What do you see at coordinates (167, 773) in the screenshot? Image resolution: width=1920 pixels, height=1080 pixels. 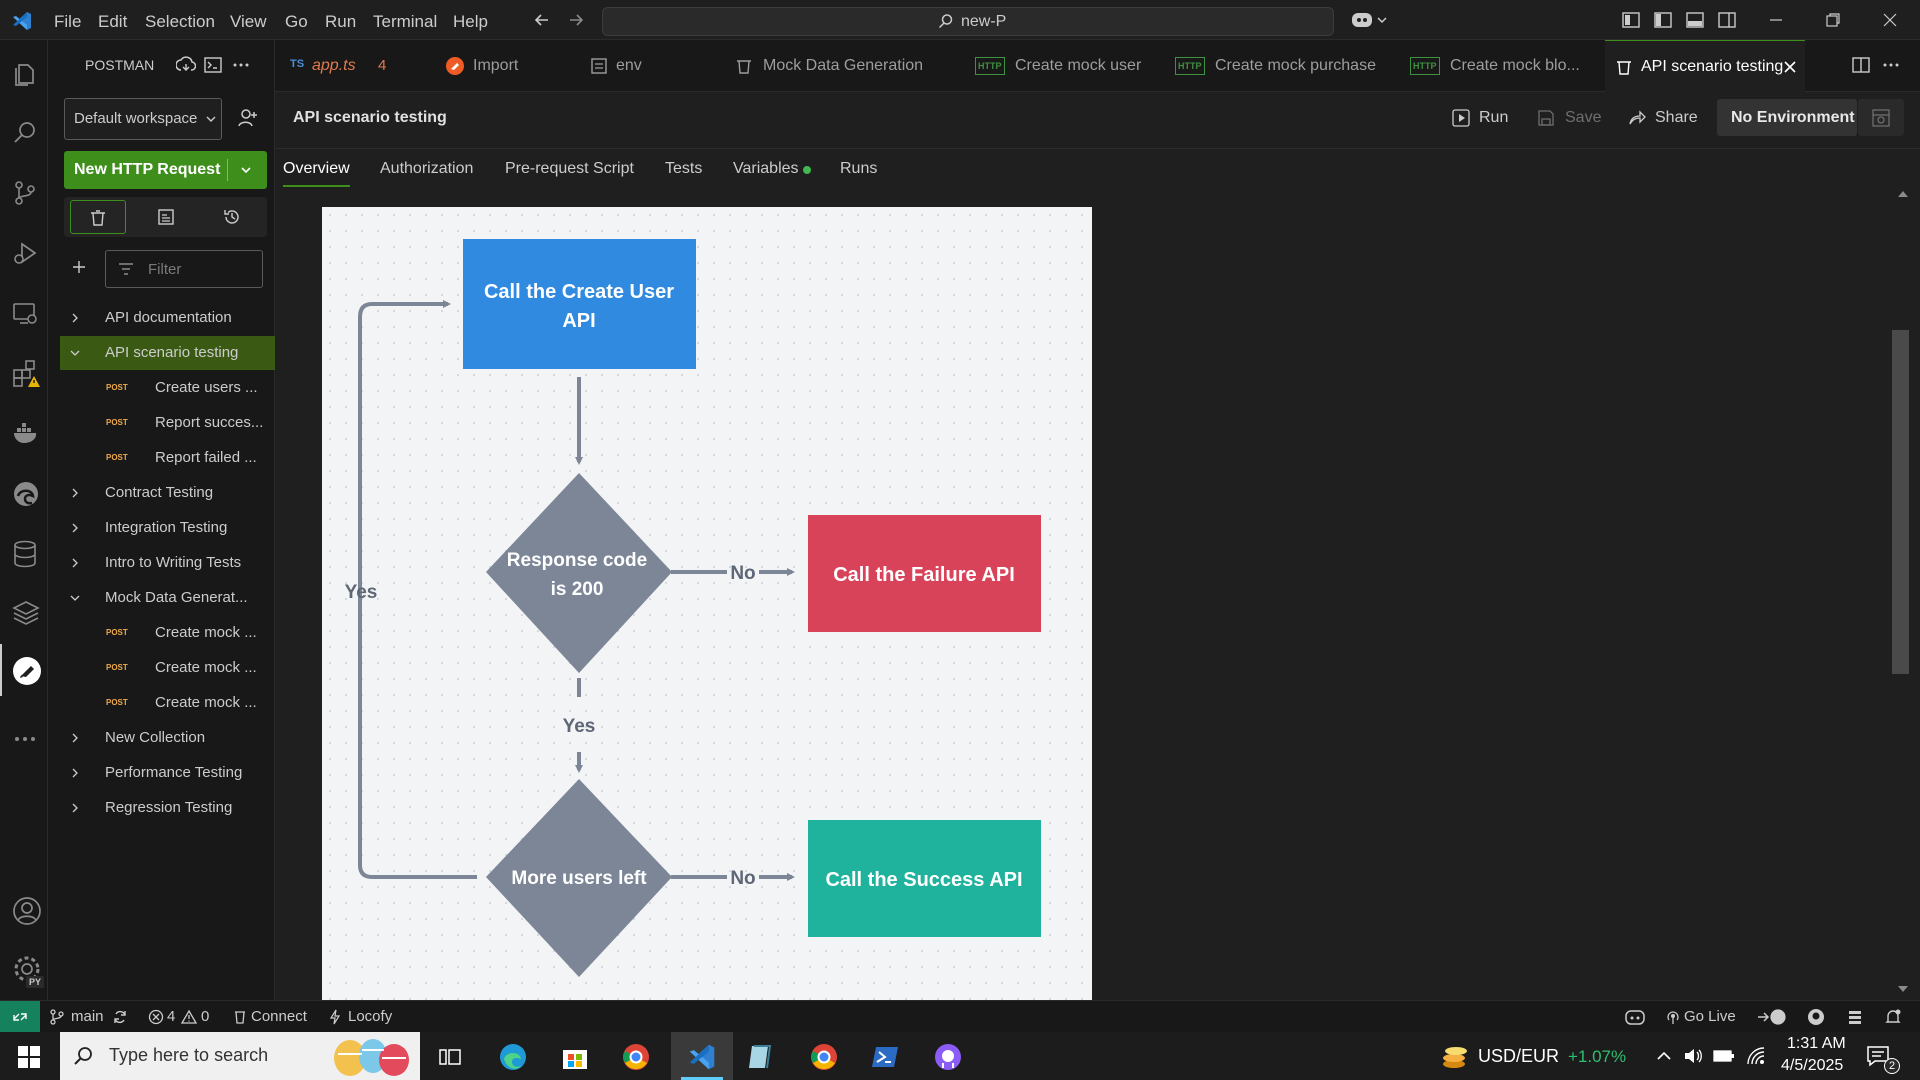 I see `collection-performance-testing: Performance Testing` at bounding box center [167, 773].